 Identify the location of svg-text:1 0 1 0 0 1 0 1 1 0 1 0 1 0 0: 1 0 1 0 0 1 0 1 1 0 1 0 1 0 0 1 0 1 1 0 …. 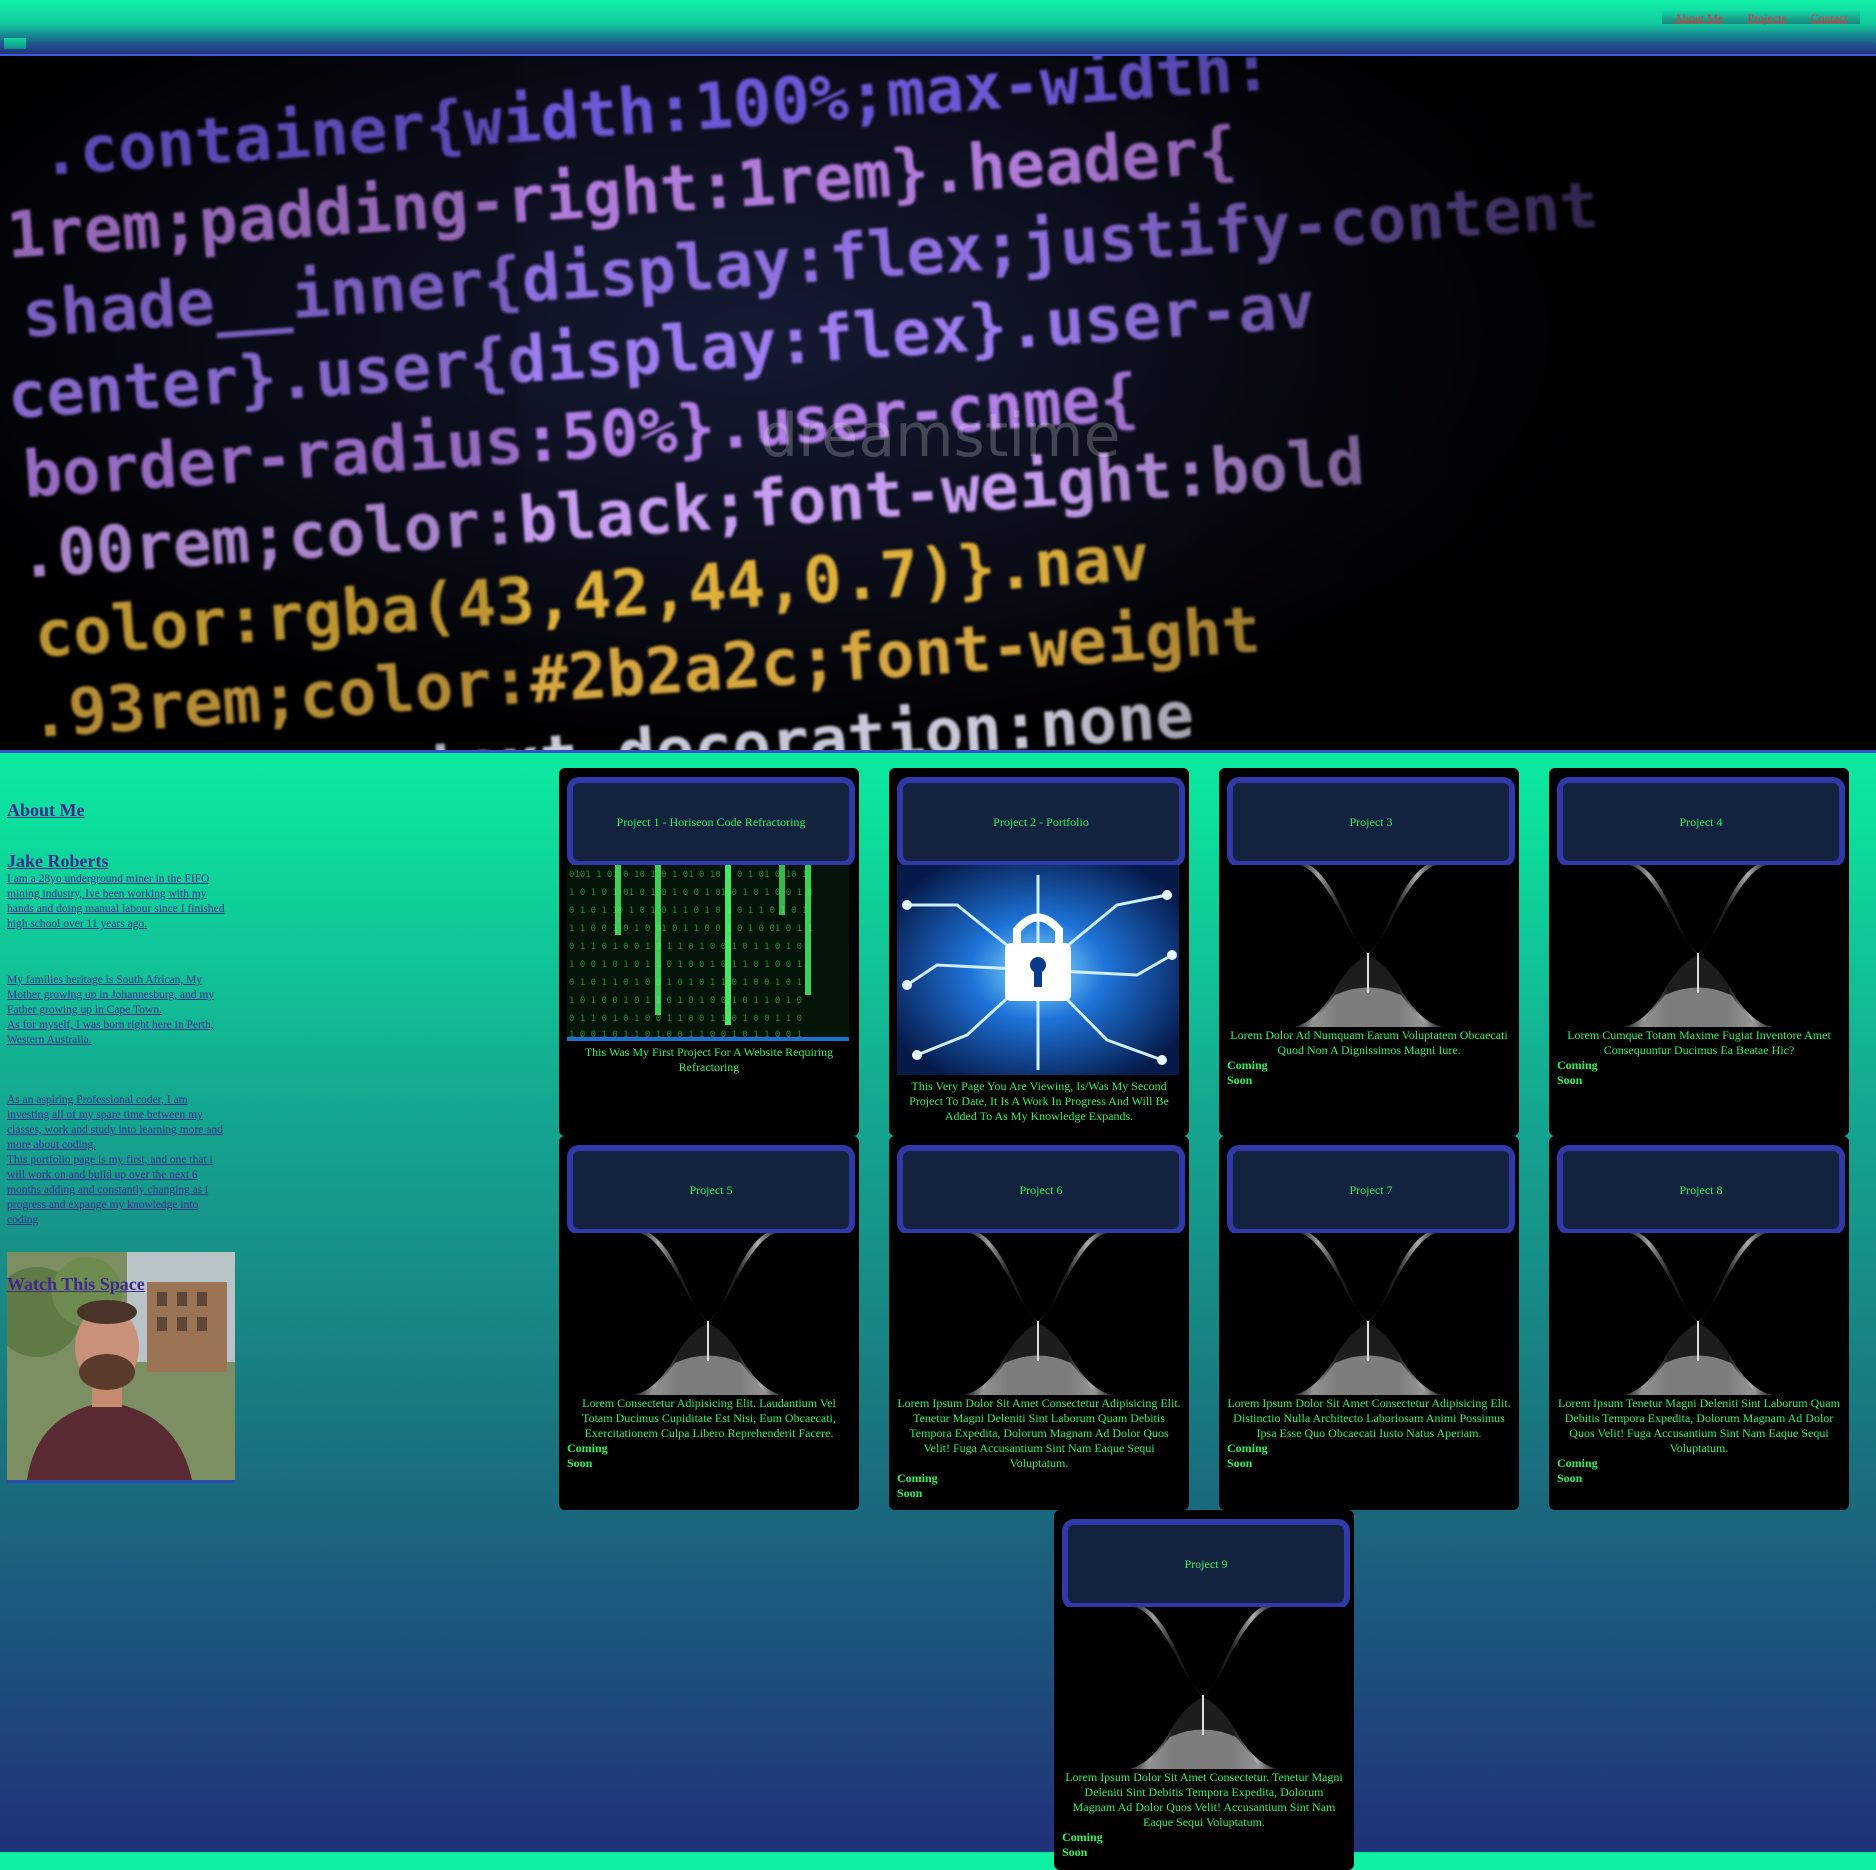
(685, 1001).